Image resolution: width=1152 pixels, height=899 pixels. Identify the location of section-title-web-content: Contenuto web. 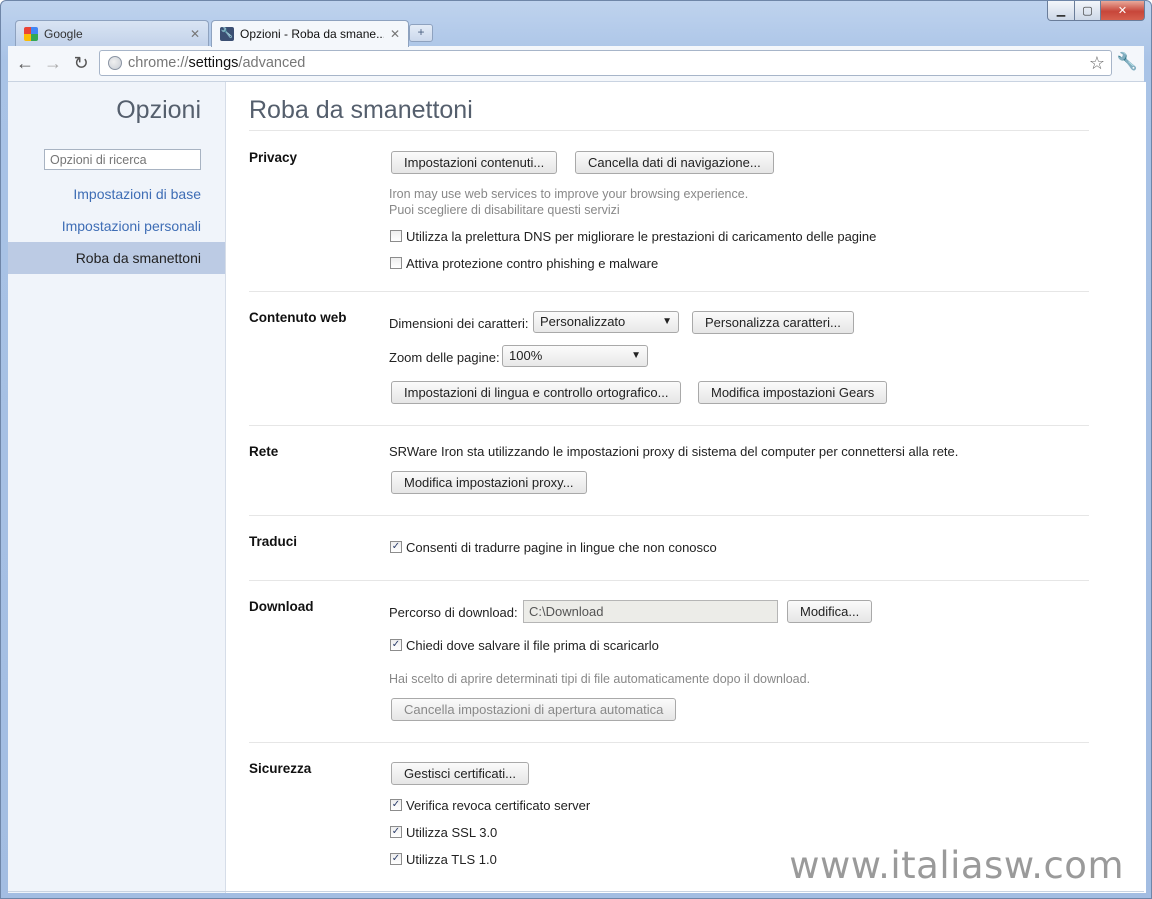
(298, 317).